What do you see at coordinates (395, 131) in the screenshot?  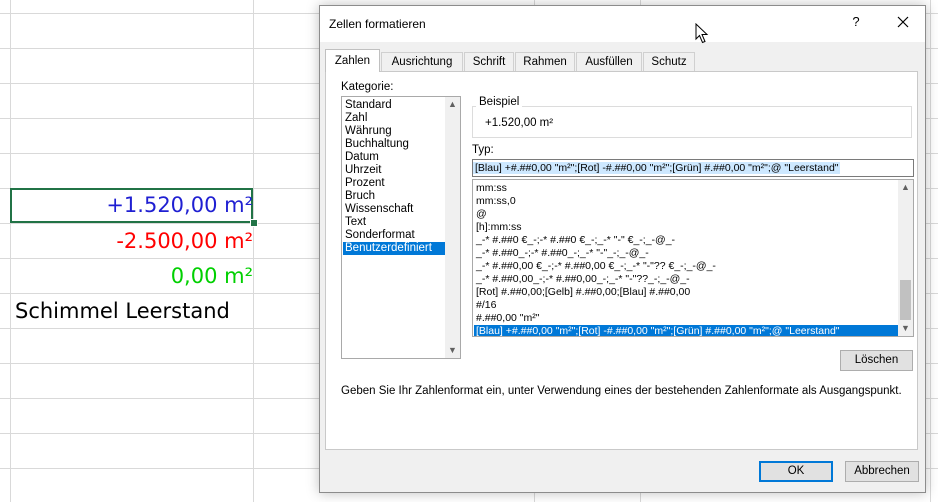 I see `category-item: Währung` at bounding box center [395, 131].